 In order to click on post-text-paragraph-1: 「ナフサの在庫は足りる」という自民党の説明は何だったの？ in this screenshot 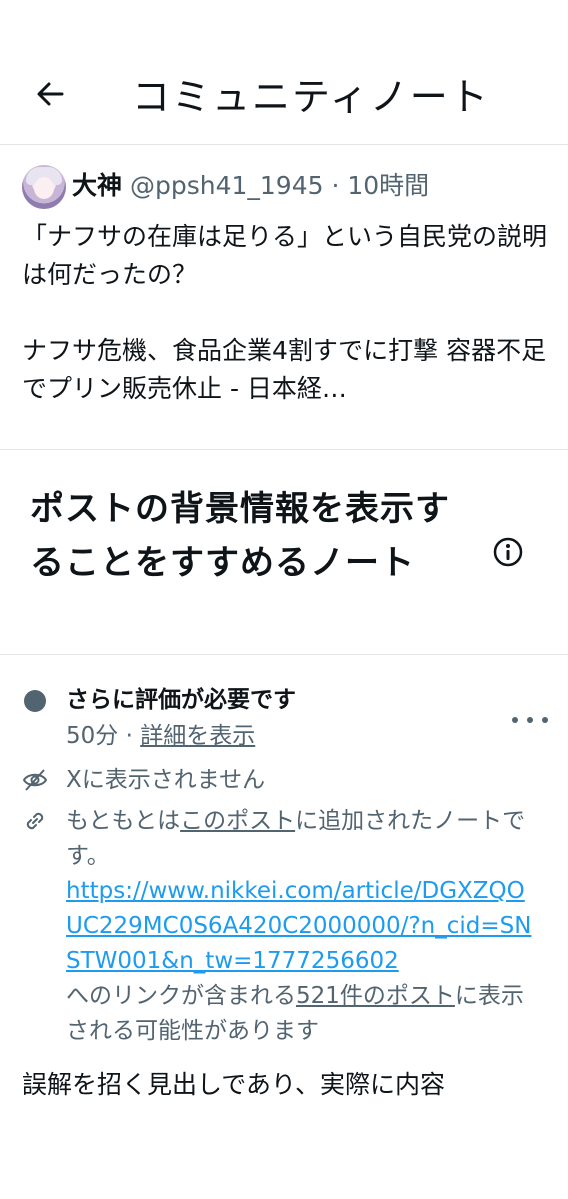, I will do `click(285, 255)`.